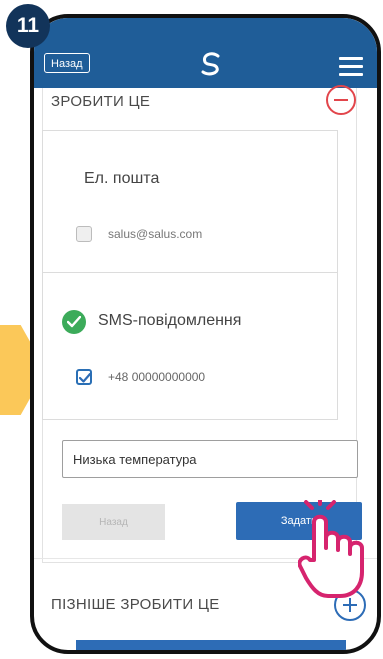 The height and width of the screenshot is (659, 383). I want to click on email-address: salus@salus.com, so click(155, 234).